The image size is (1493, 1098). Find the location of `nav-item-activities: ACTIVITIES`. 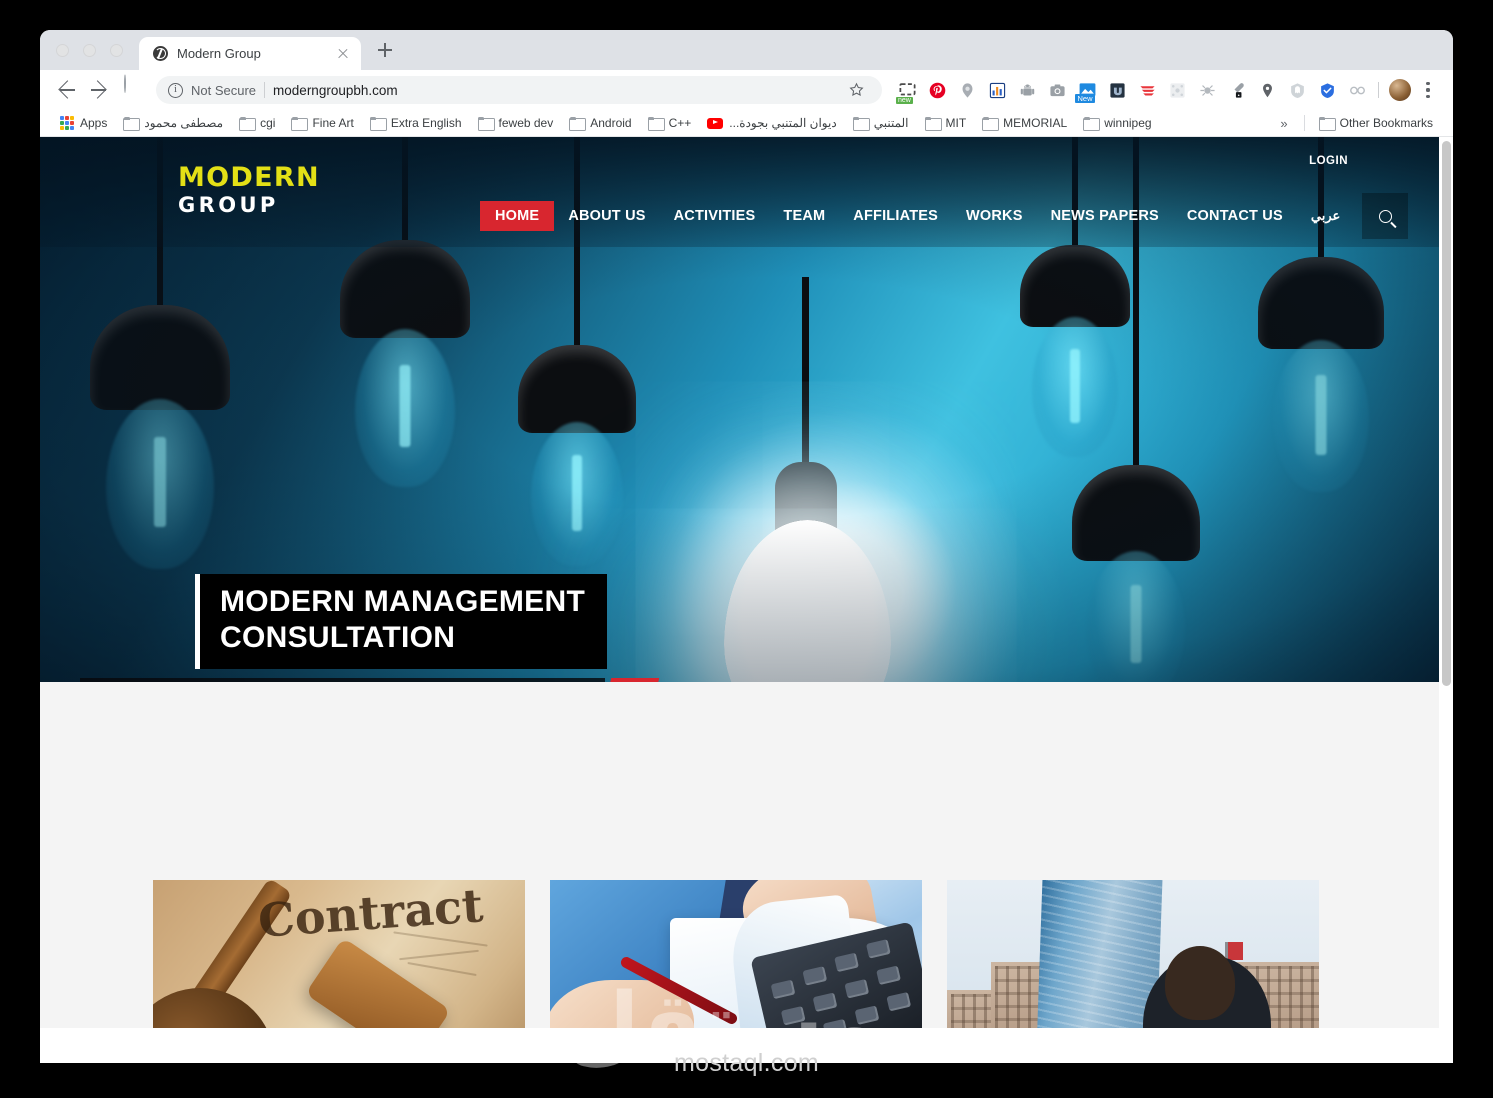

nav-item-activities: ACTIVITIES is located at coordinates (715, 216).